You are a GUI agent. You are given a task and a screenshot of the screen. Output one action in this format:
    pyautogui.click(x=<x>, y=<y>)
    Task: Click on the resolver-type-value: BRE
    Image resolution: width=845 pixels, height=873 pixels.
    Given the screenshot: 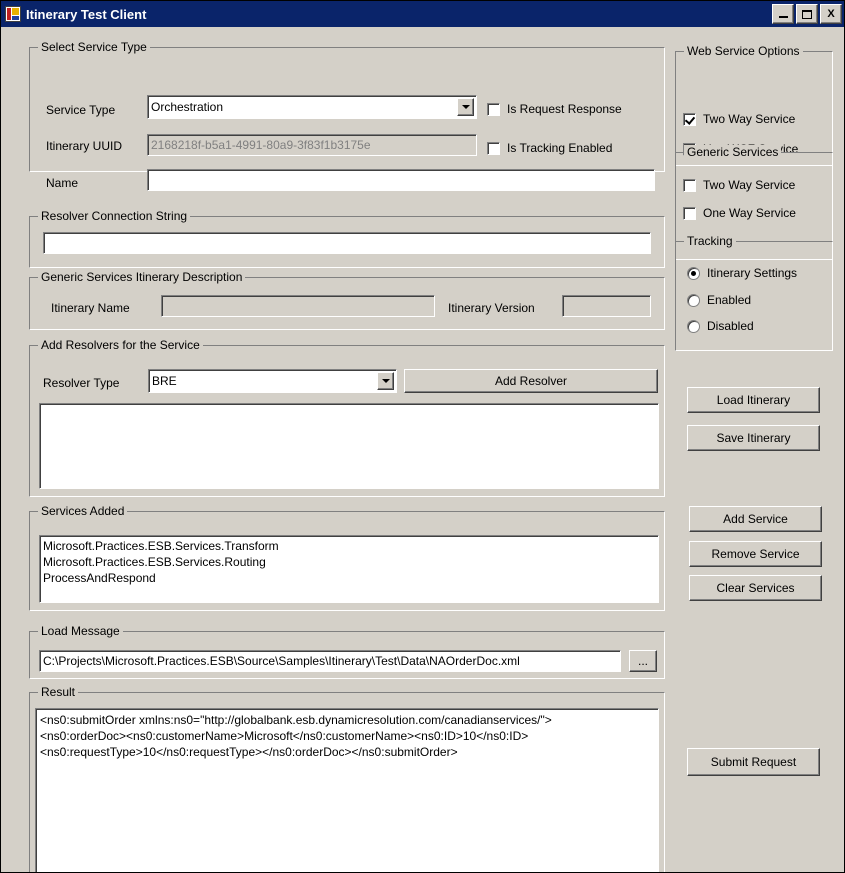 What is the action you would take?
    pyautogui.click(x=164, y=381)
    